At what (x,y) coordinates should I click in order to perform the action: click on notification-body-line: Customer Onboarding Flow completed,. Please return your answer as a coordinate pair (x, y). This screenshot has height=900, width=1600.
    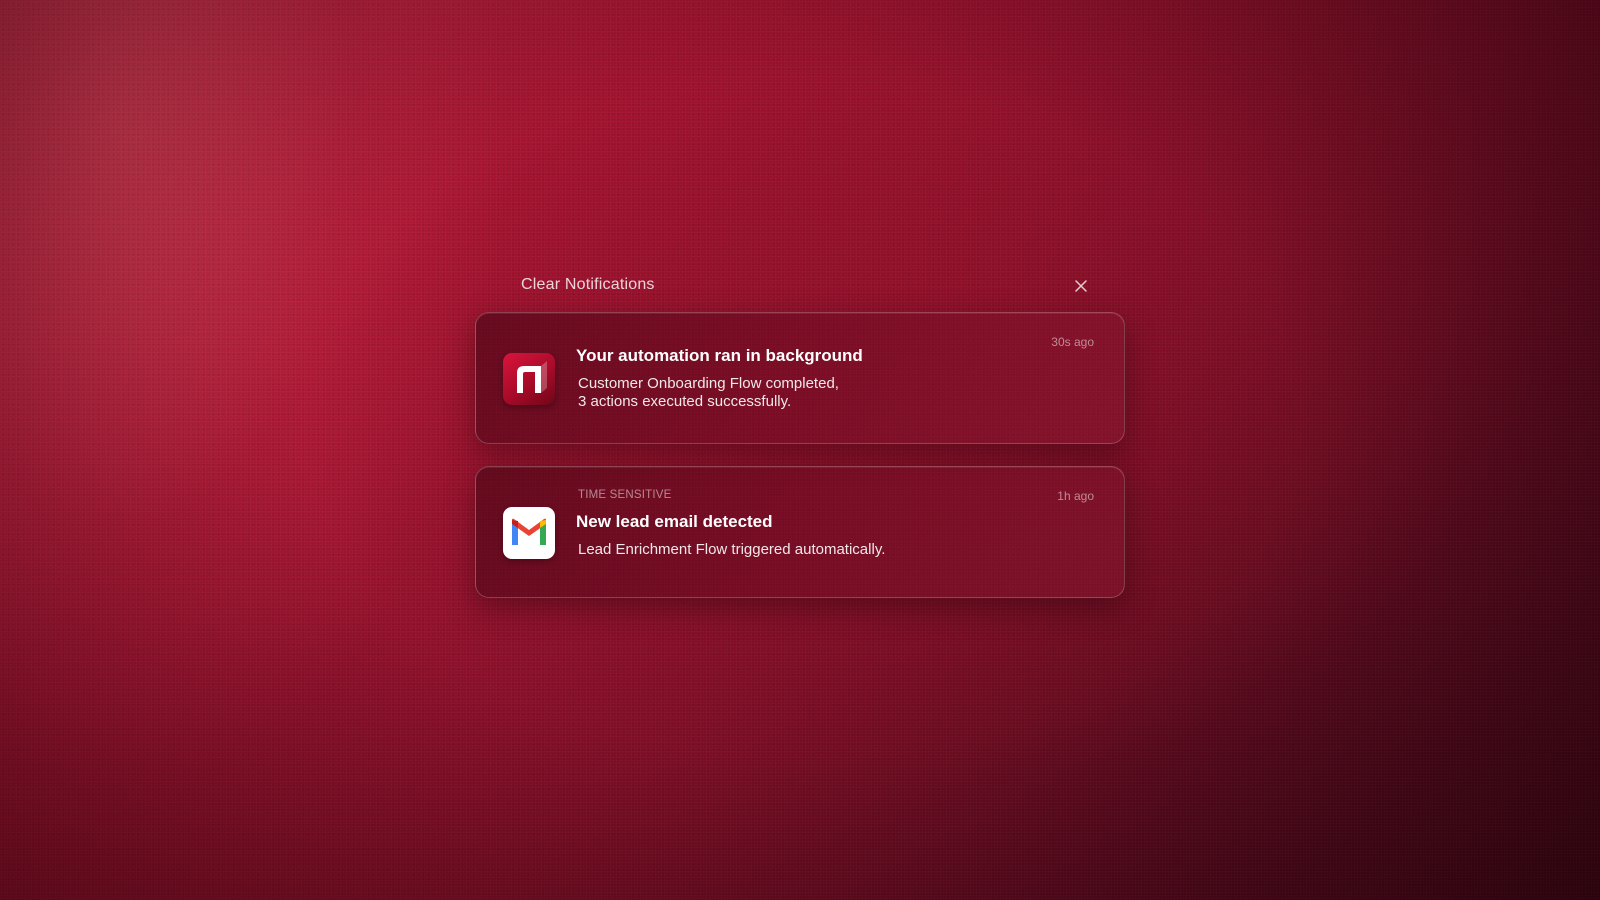
    Looking at the image, I should click on (708, 383).